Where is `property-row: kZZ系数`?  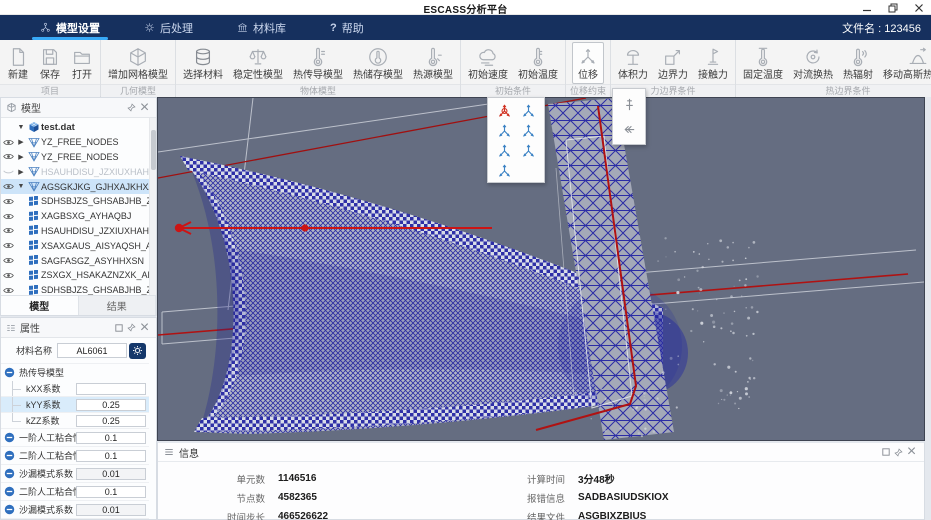
property-row: kZZ系数 is located at coordinates (75, 421).